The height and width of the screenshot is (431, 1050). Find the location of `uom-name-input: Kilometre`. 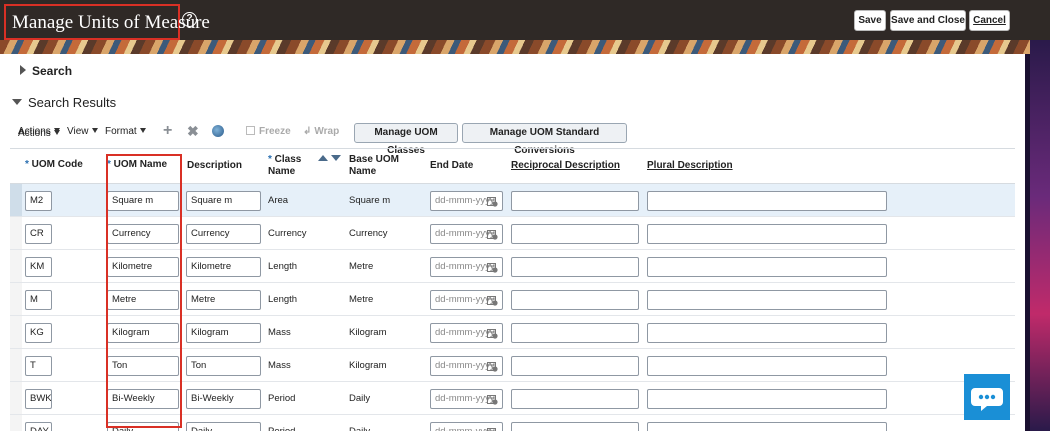

uom-name-input: Kilometre is located at coordinates (143, 267).